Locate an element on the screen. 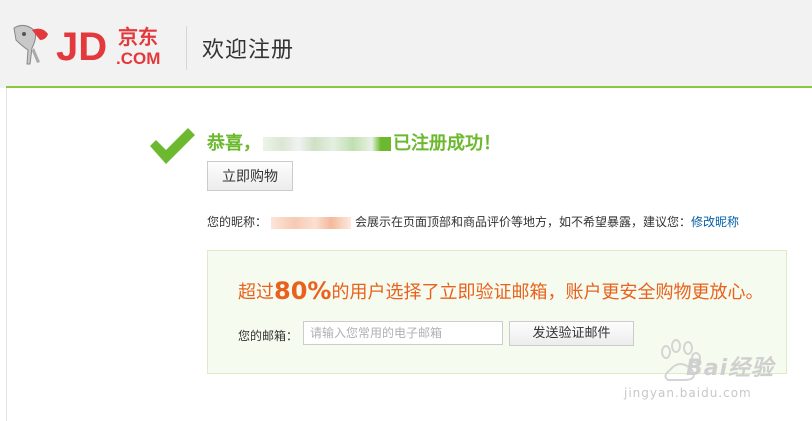  promo-post: 的用户选择了立即验证邮箱，账户更安全购物更放心。 is located at coordinates (547, 292).